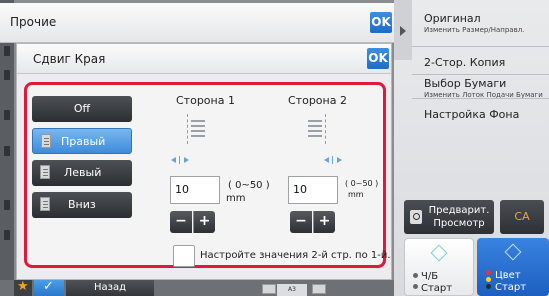 This screenshot has width=549, height=296. Describe the element at coordinates (430, 276) in the screenshot. I see `bw-start-label-line1: Ч/Б` at that location.